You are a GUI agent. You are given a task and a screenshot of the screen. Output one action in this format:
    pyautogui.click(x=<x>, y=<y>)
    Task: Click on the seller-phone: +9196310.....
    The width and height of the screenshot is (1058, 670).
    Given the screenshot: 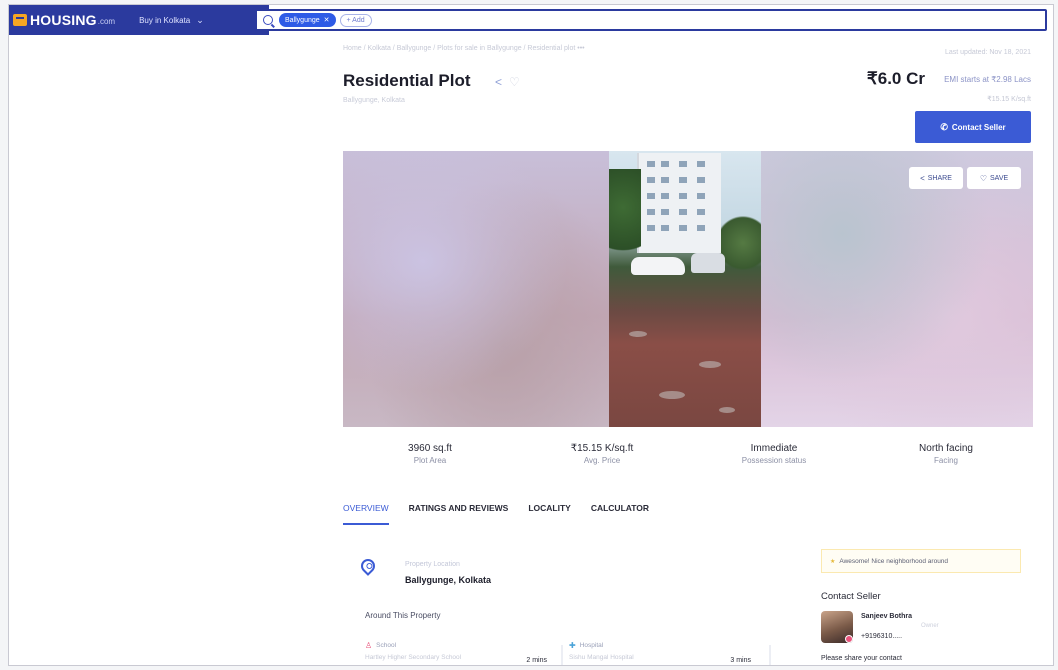 What is the action you would take?
    pyautogui.click(x=881, y=636)
    